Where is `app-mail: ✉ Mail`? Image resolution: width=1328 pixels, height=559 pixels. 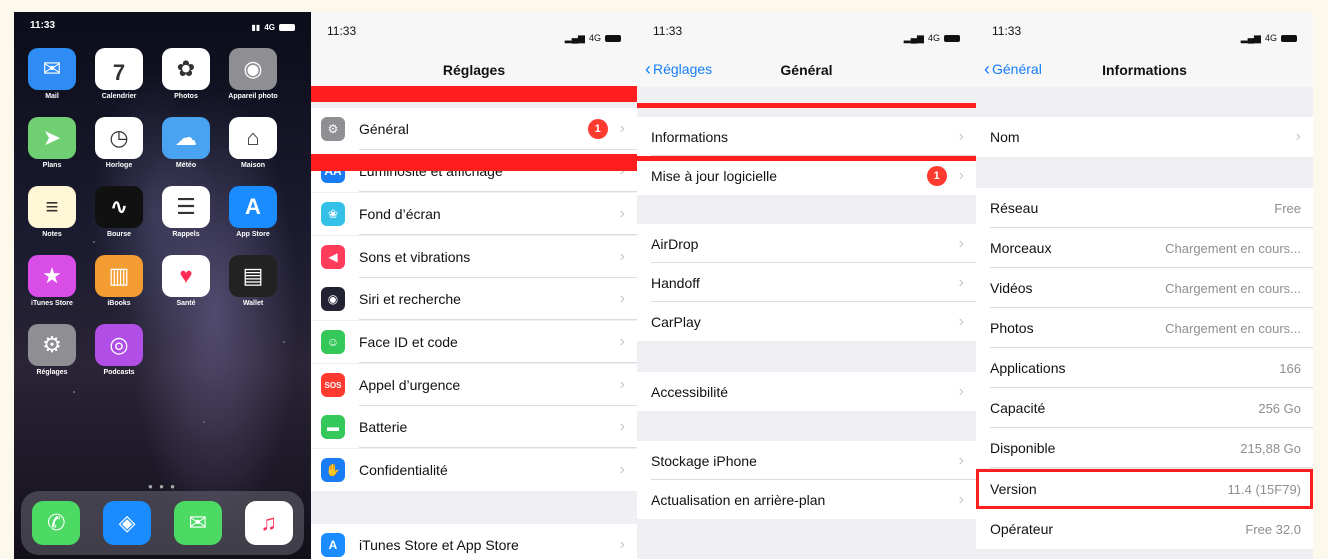
app-mail: ✉ Mail is located at coordinates (52, 74).